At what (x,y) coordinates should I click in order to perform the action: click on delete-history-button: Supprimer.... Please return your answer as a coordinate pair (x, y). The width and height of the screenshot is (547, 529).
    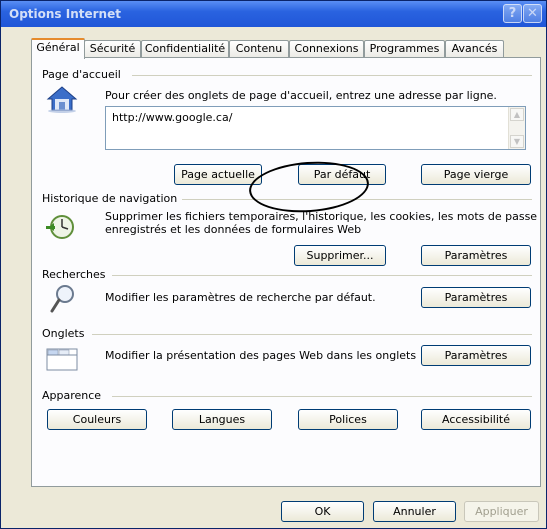
    Looking at the image, I should click on (340, 255).